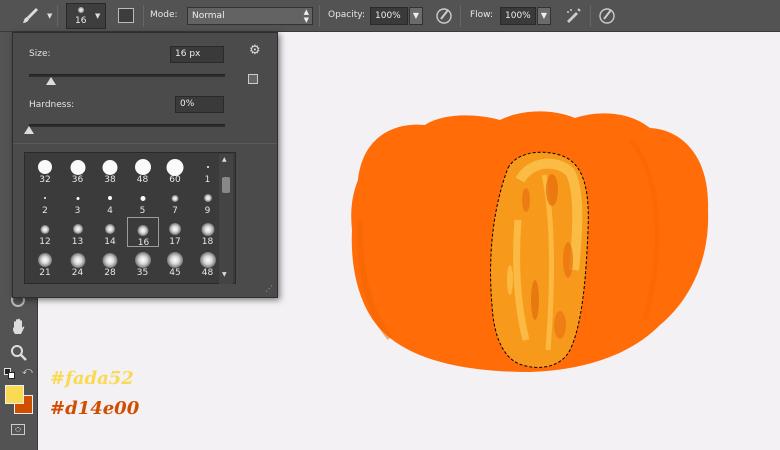 The width and height of the screenshot is (780, 450). I want to click on new-preset-icon, so click(253, 79).